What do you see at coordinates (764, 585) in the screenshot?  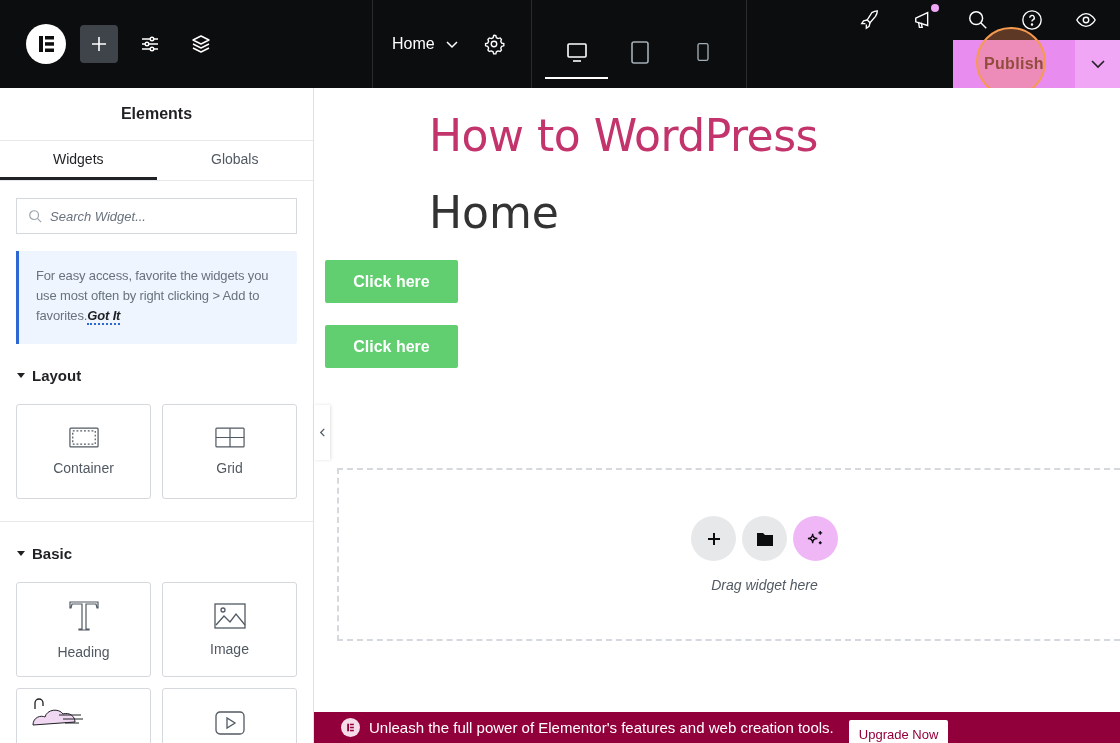 I see `drag-hint: Drag widget here` at bounding box center [764, 585].